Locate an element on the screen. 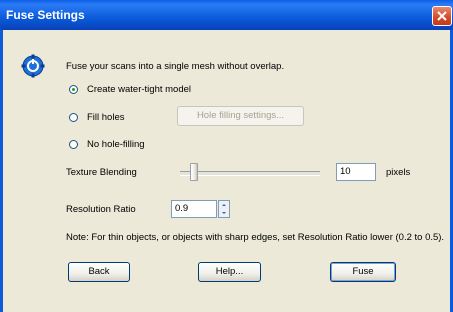 The height and width of the screenshot is (312, 453). close-button is located at coordinates (442, 16).